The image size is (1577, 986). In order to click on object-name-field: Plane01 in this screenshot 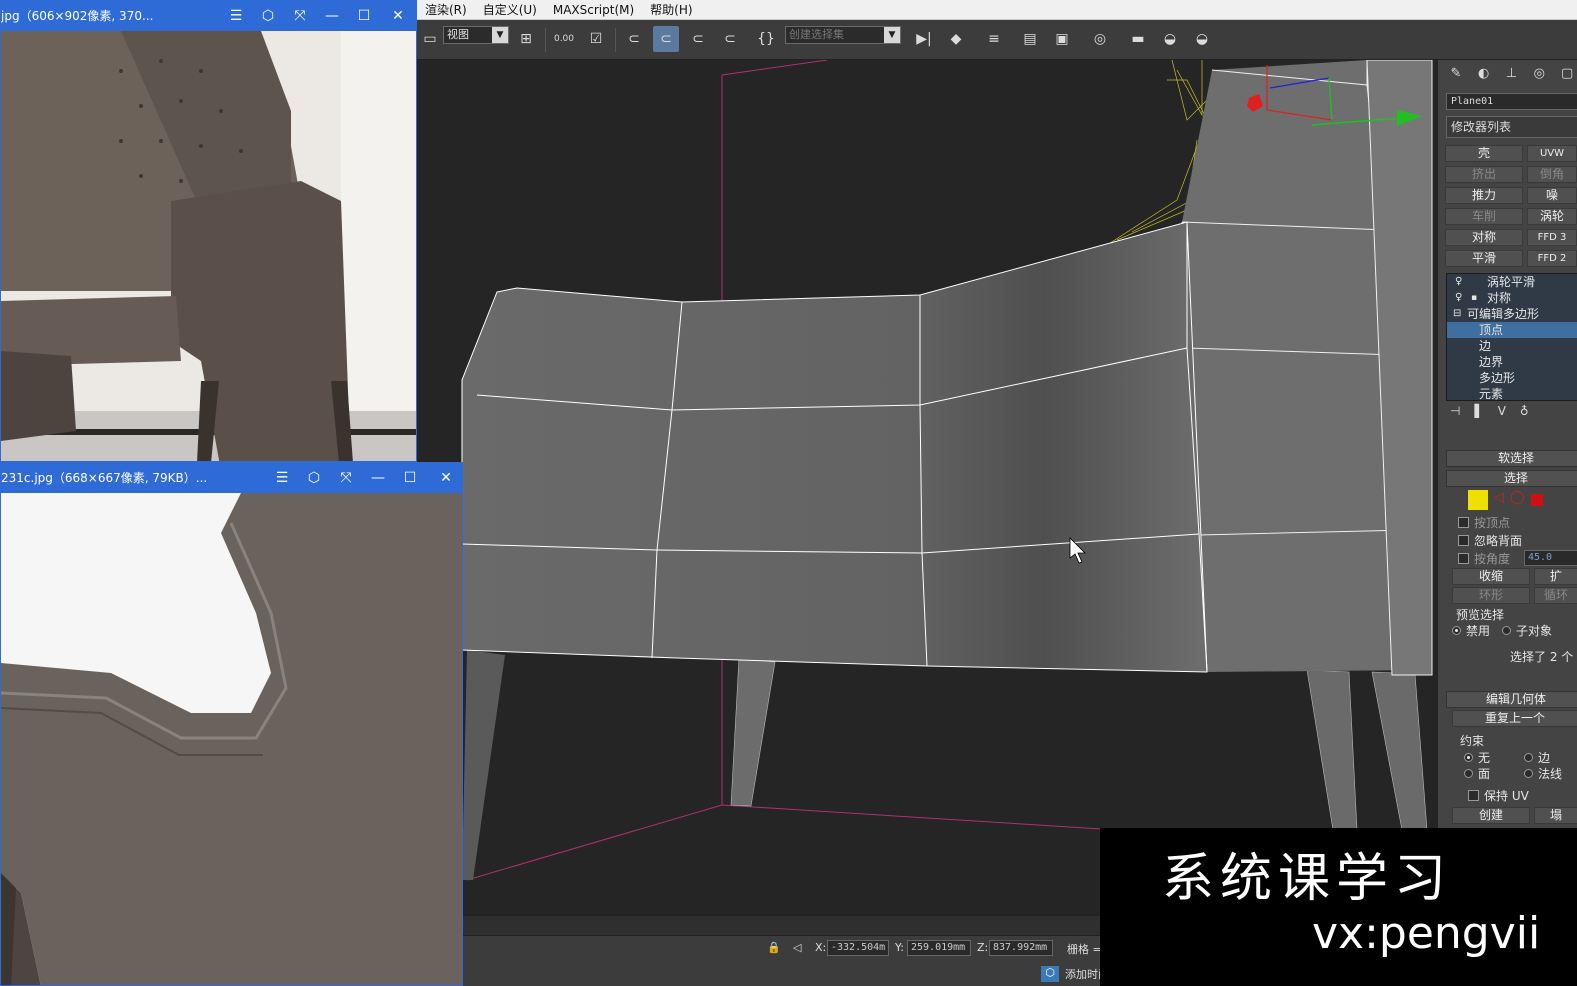, I will do `click(1511, 101)`.